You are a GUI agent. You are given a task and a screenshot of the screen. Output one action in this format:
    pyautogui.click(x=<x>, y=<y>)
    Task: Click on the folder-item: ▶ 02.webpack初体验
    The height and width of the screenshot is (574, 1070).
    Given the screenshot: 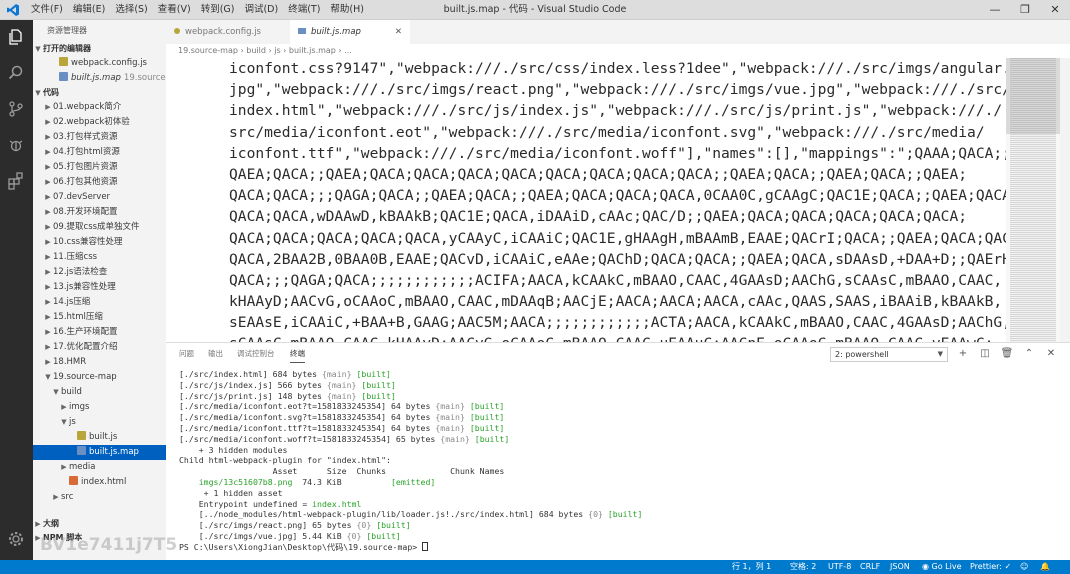 What is the action you would take?
    pyautogui.click(x=99, y=122)
    